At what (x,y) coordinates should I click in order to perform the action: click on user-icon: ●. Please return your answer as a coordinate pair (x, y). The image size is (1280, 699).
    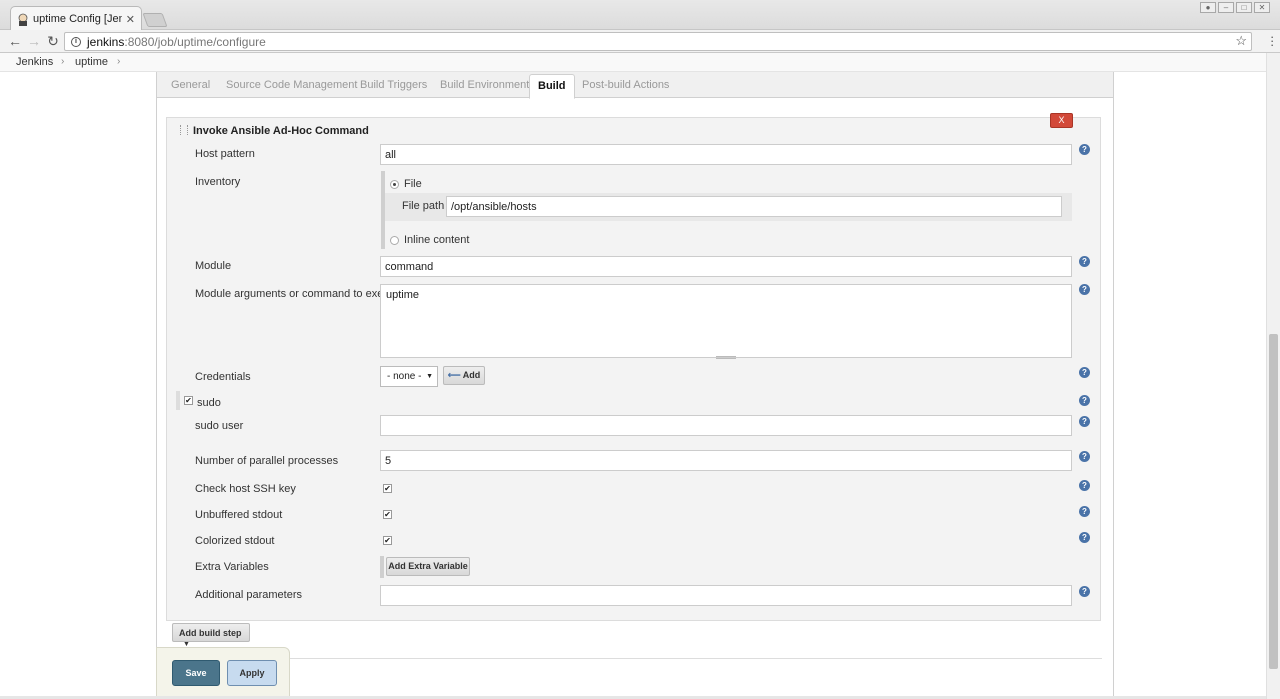
    Looking at the image, I should click on (1208, 7).